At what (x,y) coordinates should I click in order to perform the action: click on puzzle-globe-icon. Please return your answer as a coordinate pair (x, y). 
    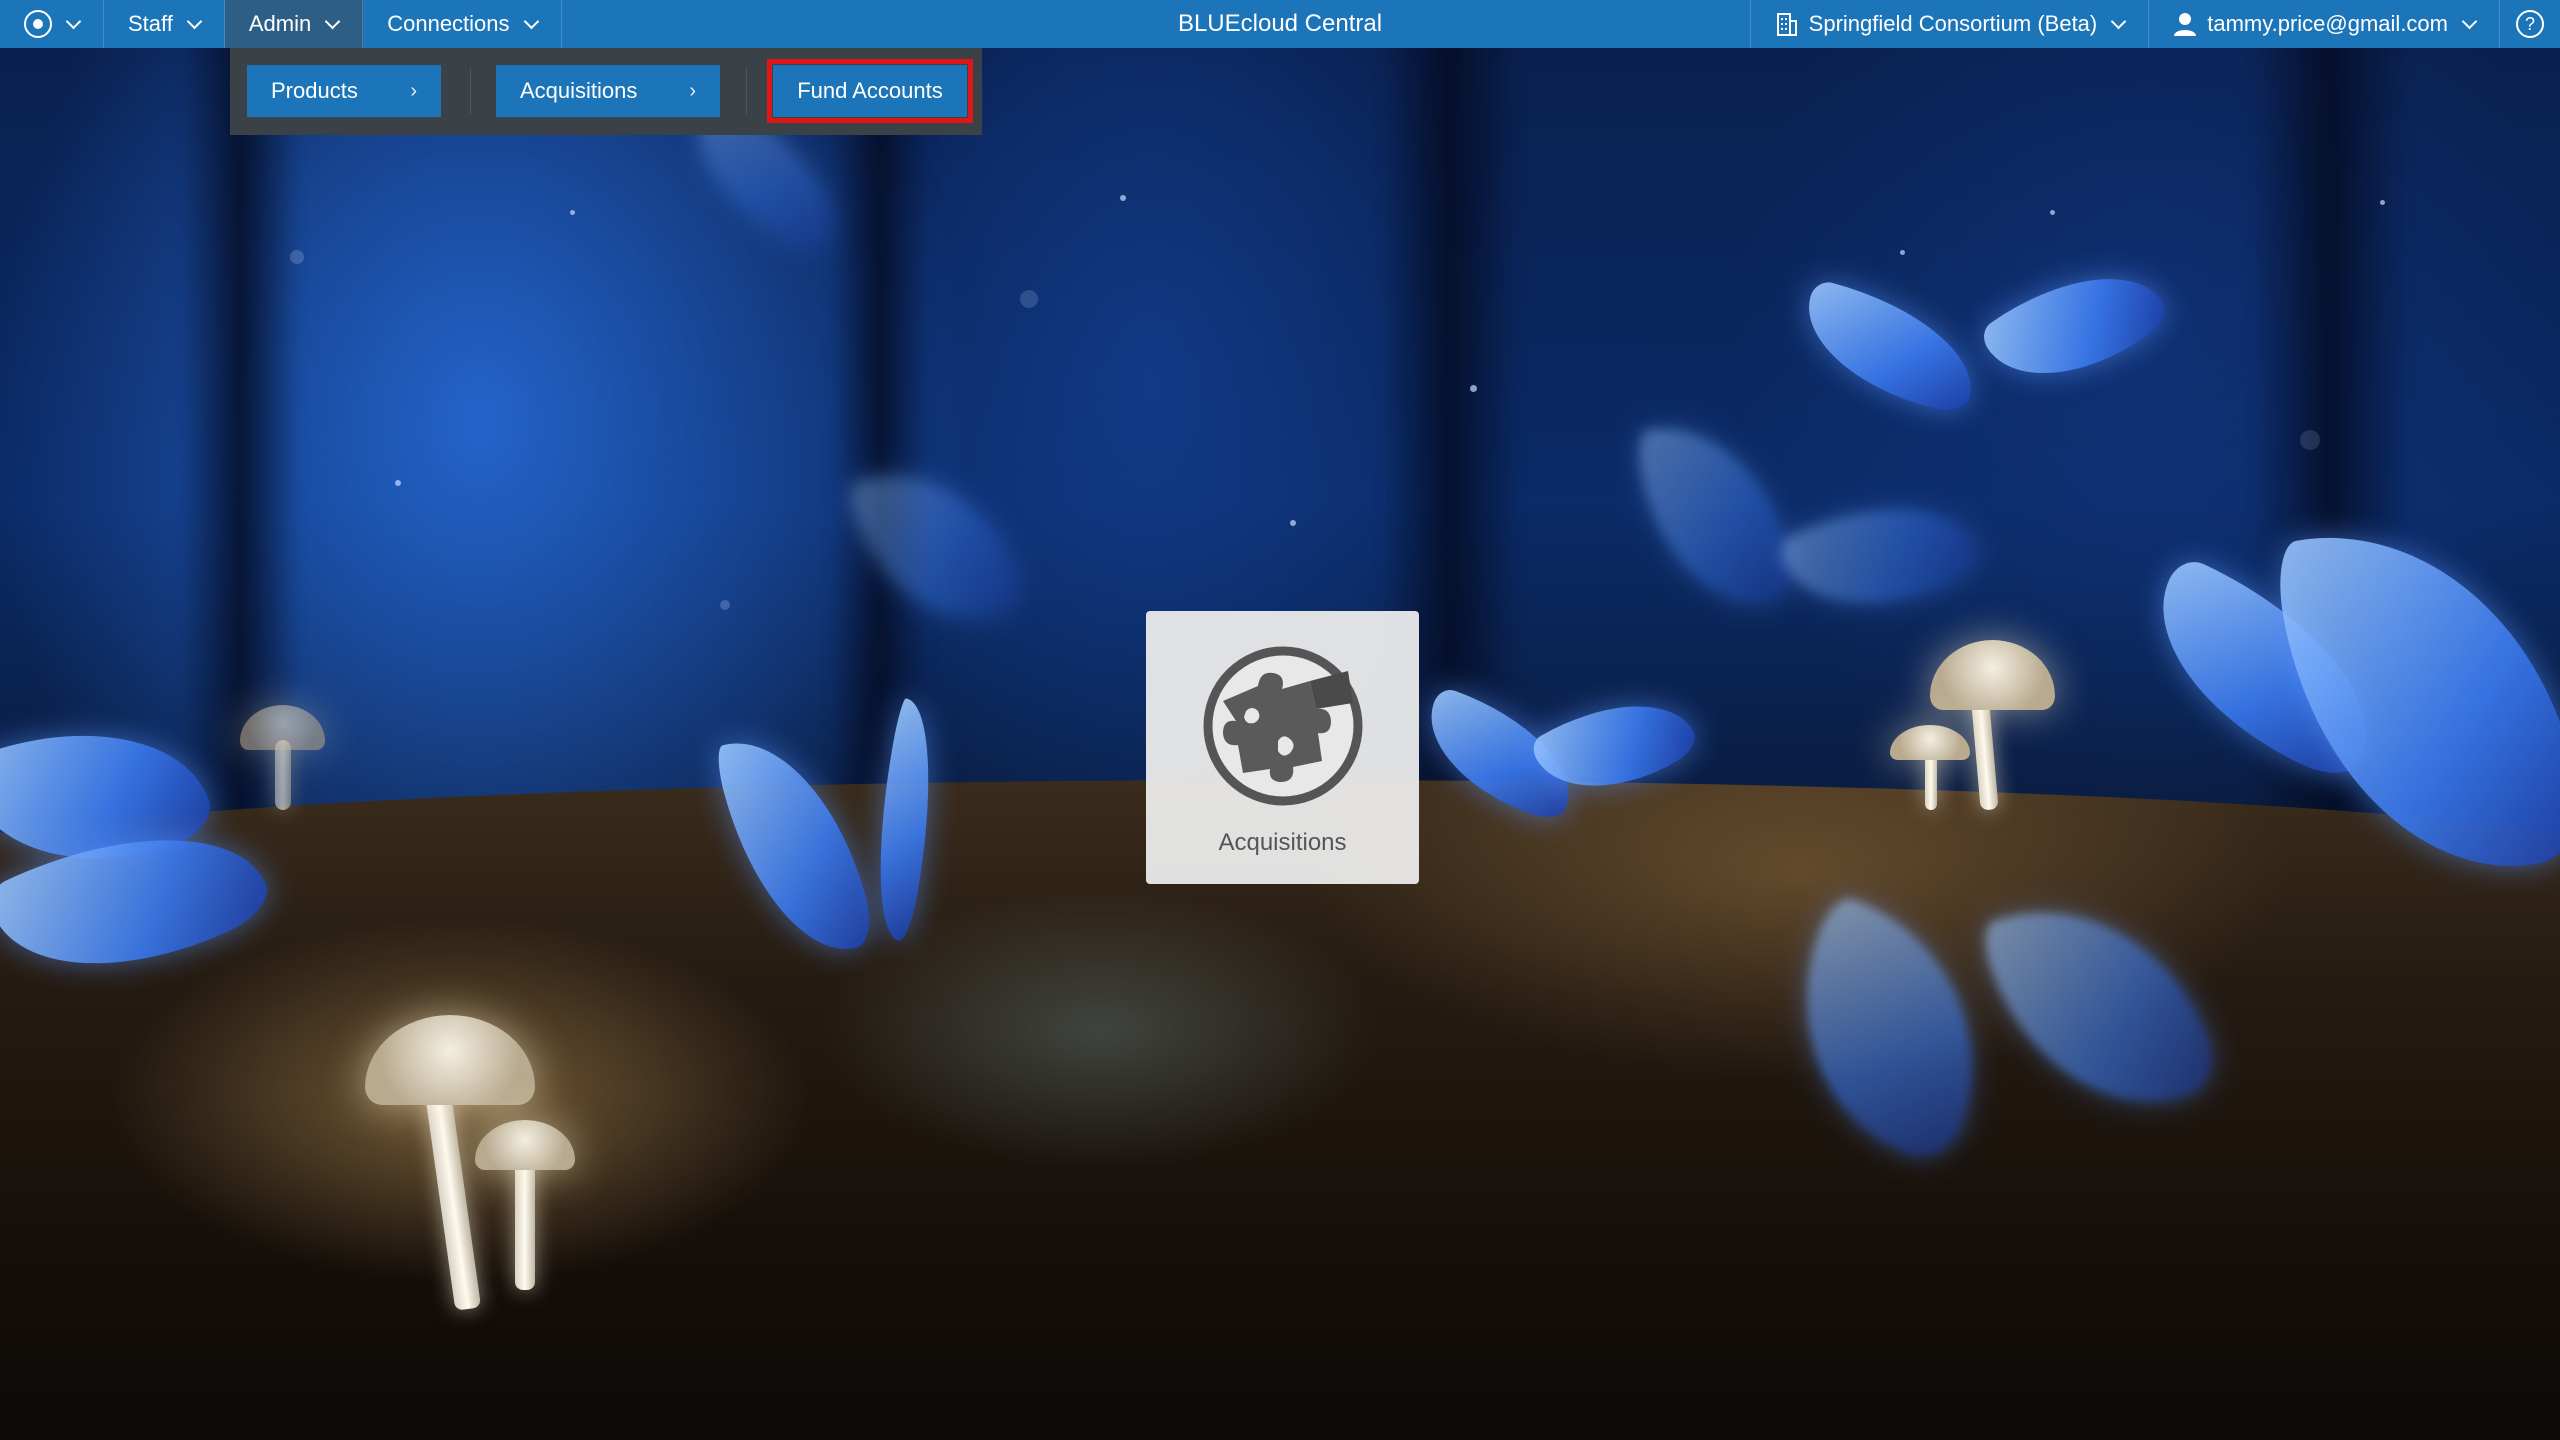
    Looking at the image, I should click on (1282, 726).